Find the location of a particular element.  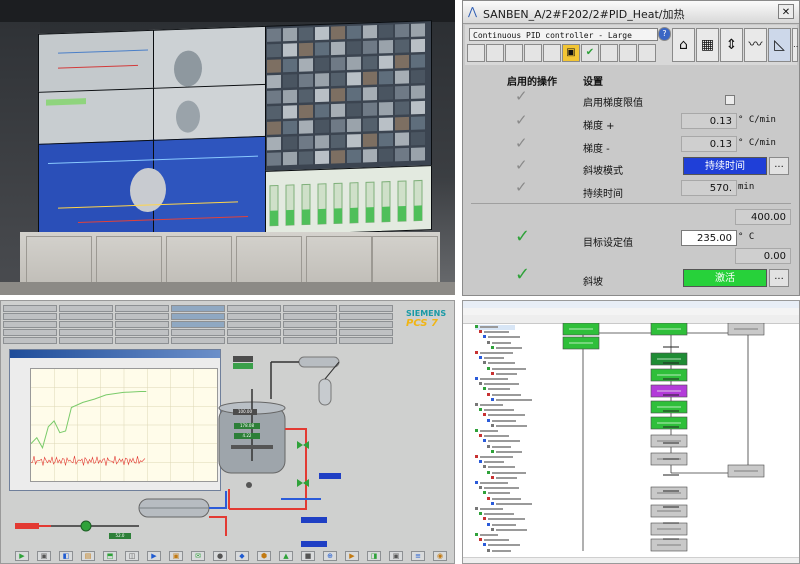

help-icon: ? is located at coordinates (664, 34).